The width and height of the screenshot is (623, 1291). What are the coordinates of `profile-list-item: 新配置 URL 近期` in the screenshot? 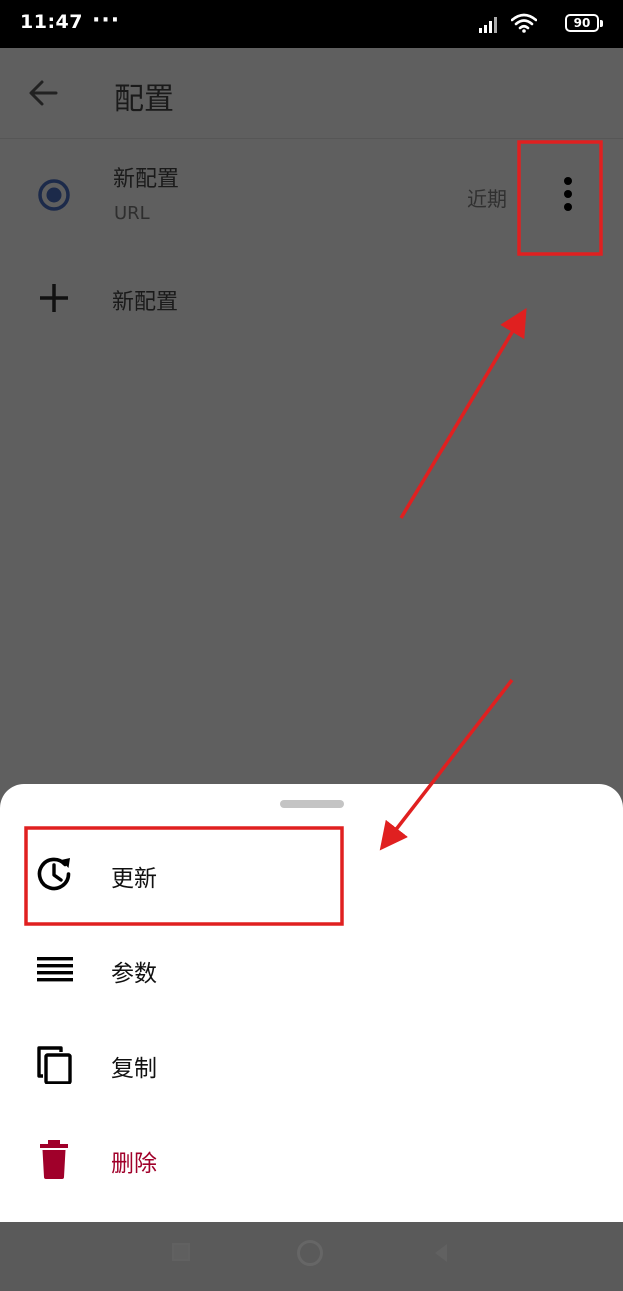 It's located at (311, 194).